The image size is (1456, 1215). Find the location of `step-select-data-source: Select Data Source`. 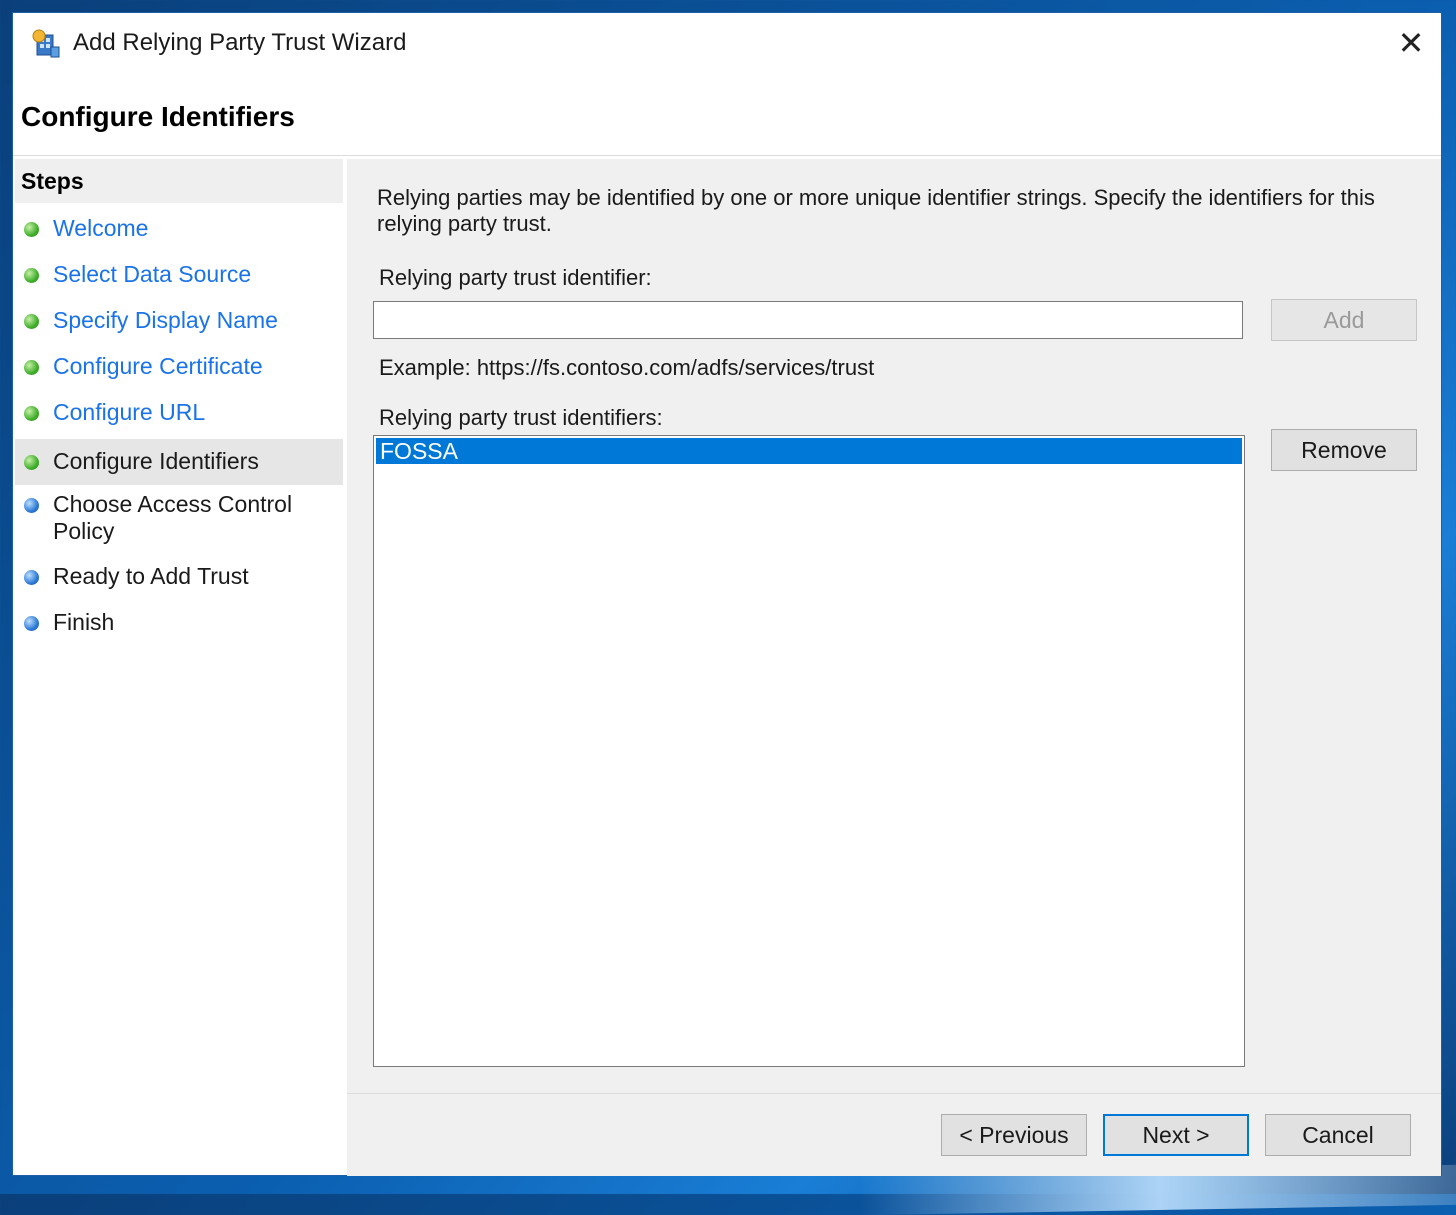

step-select-data-source: Select Data Source is located at coordinates (179, 274).